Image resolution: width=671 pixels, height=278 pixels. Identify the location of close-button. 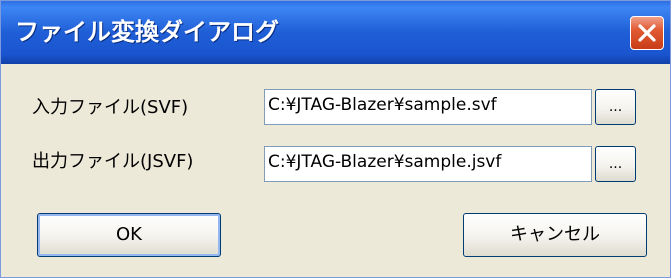
(647, 33).